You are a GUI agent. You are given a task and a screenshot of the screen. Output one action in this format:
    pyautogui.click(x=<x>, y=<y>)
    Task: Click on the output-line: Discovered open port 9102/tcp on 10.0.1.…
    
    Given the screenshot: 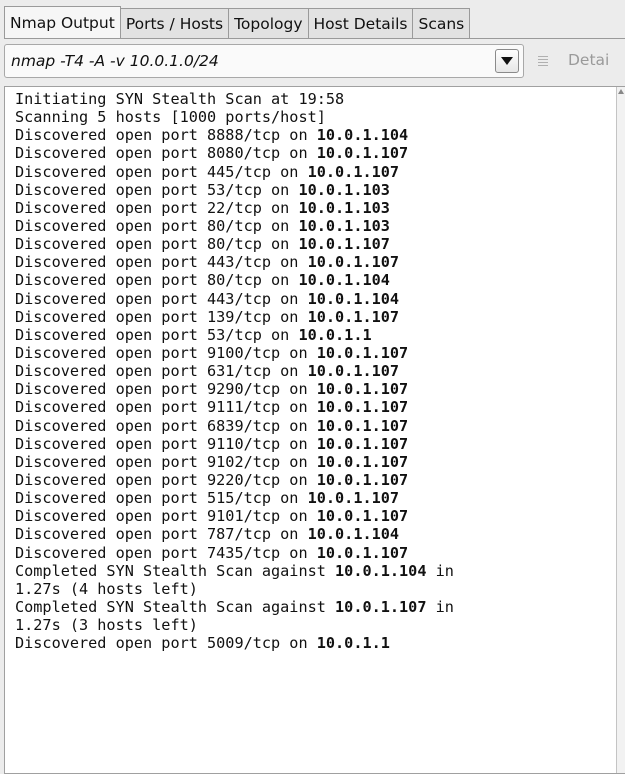 What is the action you would take?
    pyautogui.click(x=310, y=462)
    